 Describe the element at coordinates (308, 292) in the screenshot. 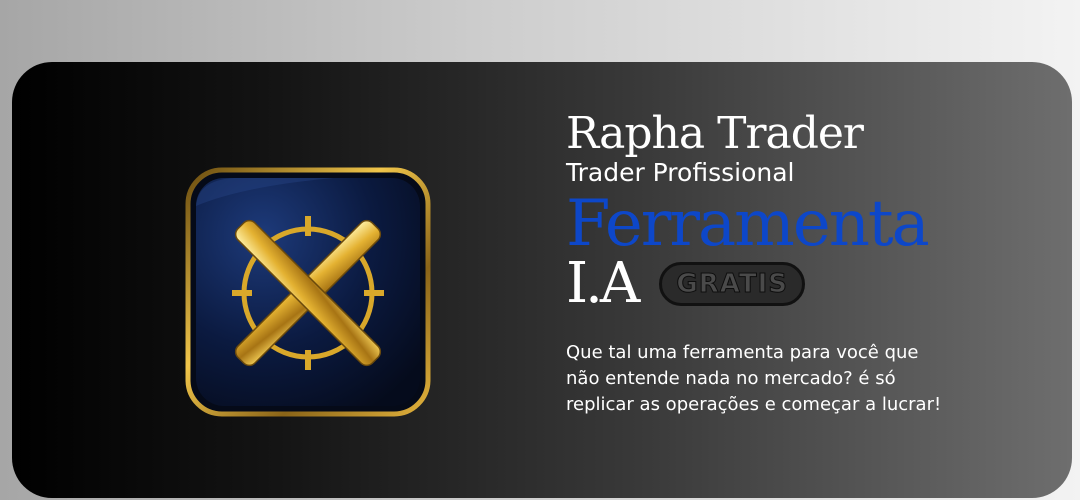

I see `crosshair-app-icon` at that location.